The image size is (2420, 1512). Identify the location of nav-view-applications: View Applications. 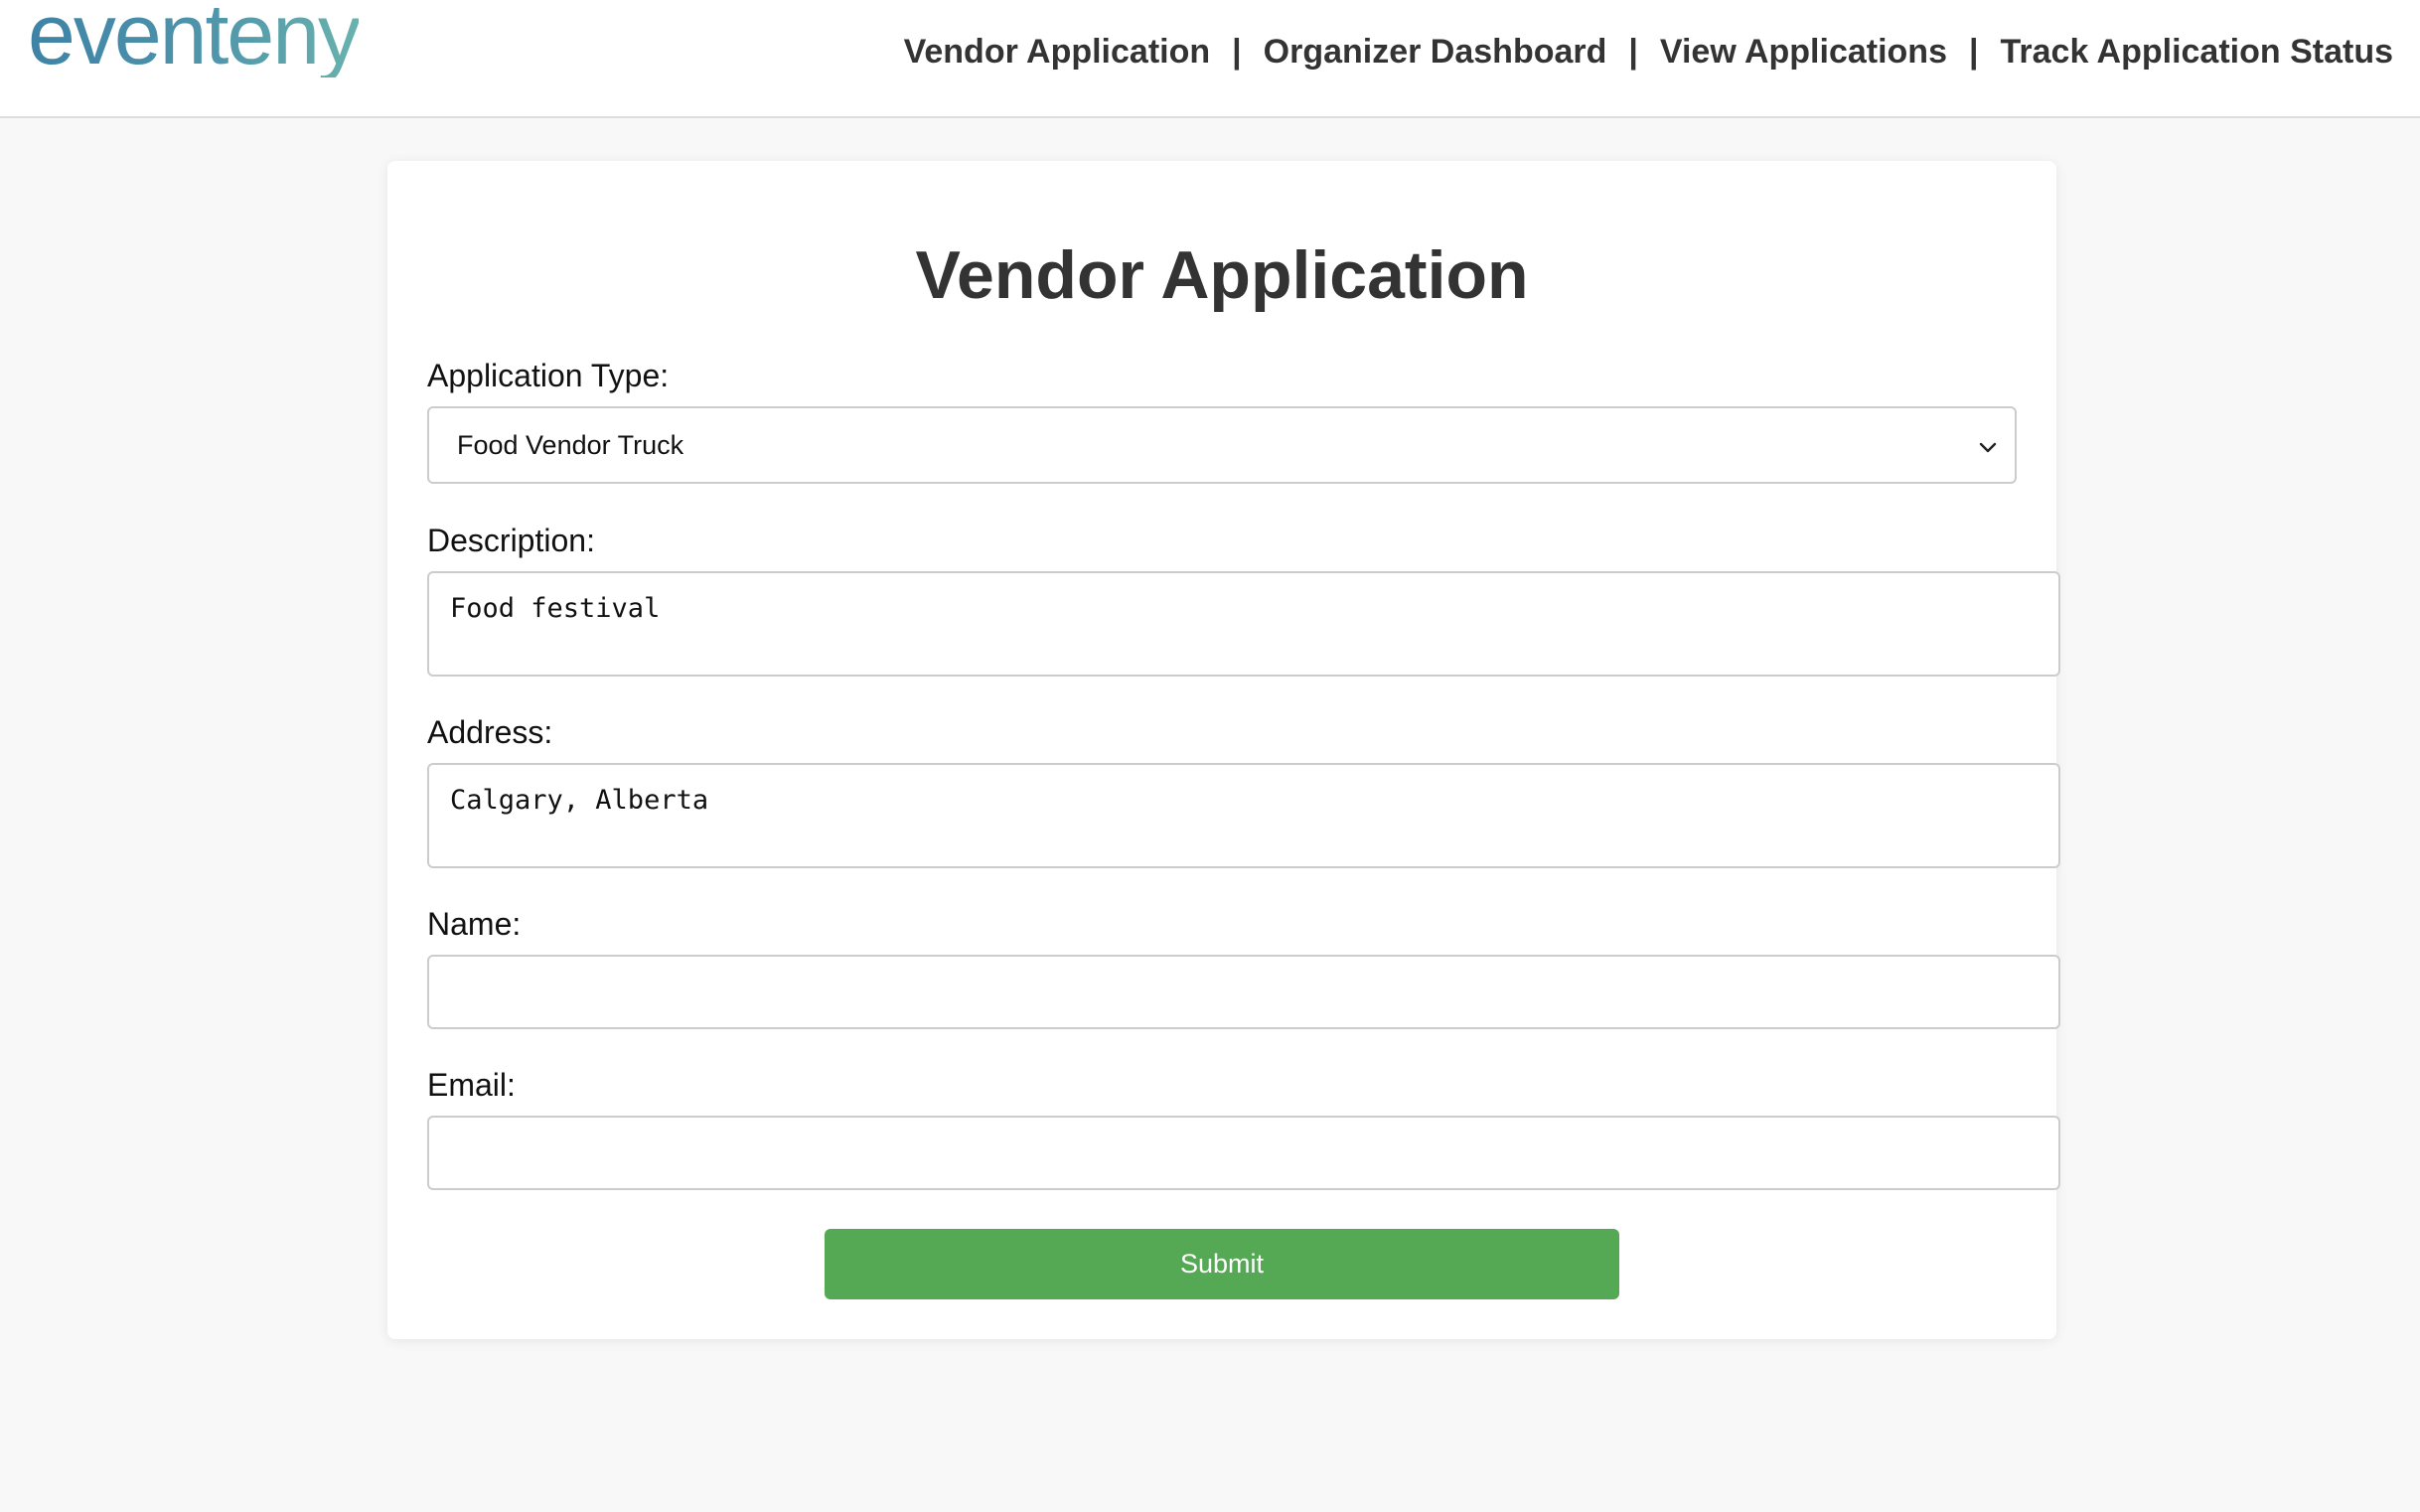
(1803, 52).